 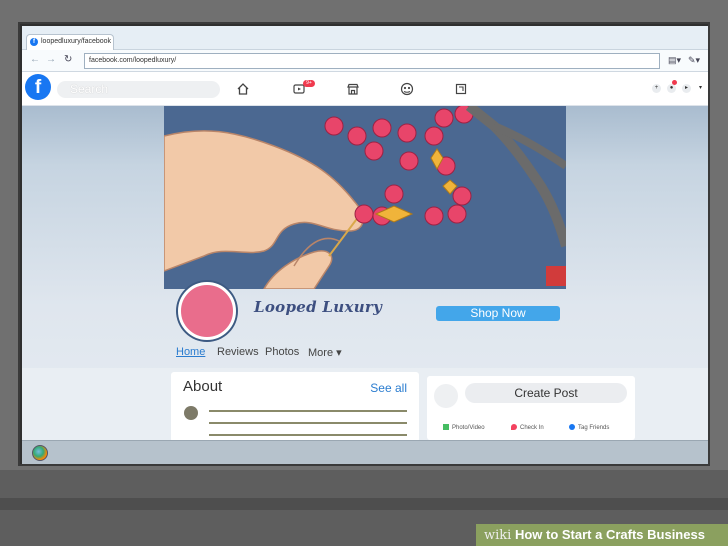 What do you see at coordinates (364, 504) in the screenshot?
I see `monitor-stand` at bounding box center [364, 504].